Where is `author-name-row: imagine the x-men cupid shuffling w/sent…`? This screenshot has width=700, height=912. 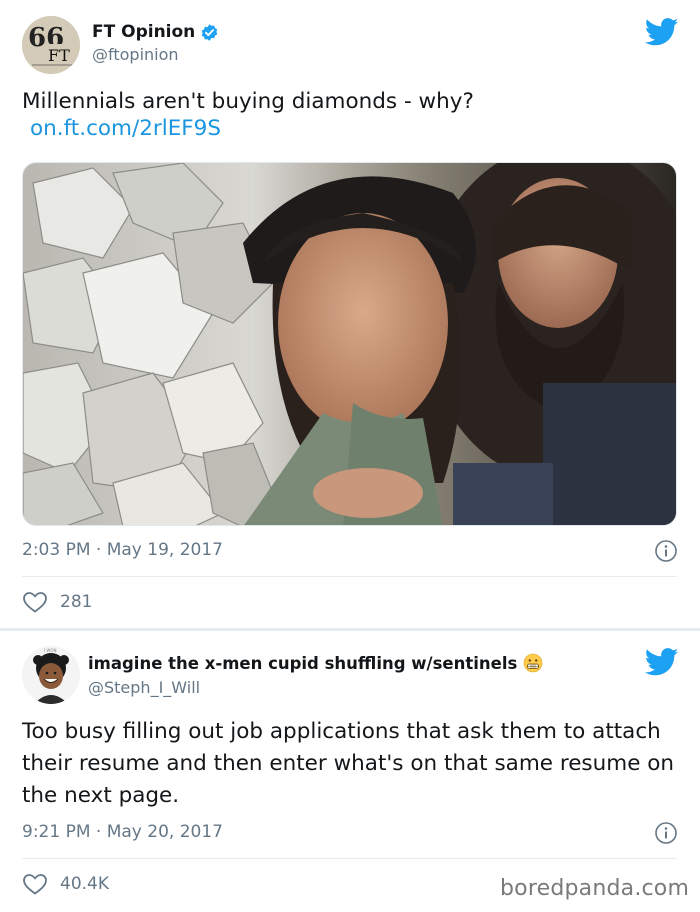
author-name-row: imagine the x-men cupid shuffling w/sent… is located at coordinates (315, 663).